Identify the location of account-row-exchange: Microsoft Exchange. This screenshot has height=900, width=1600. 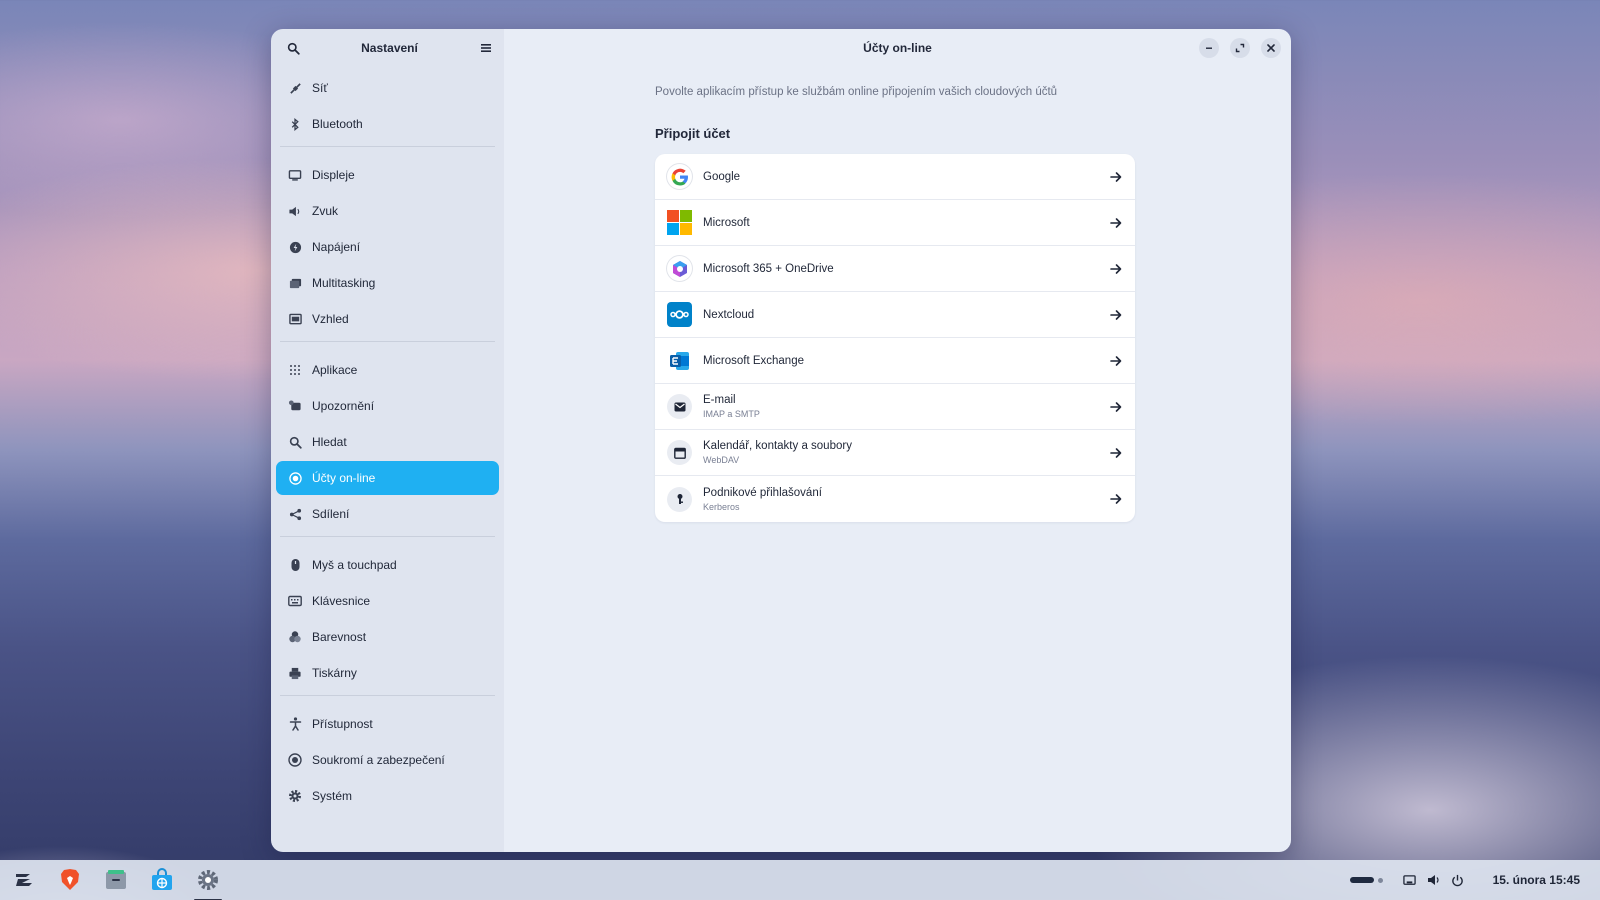
(895, 361).